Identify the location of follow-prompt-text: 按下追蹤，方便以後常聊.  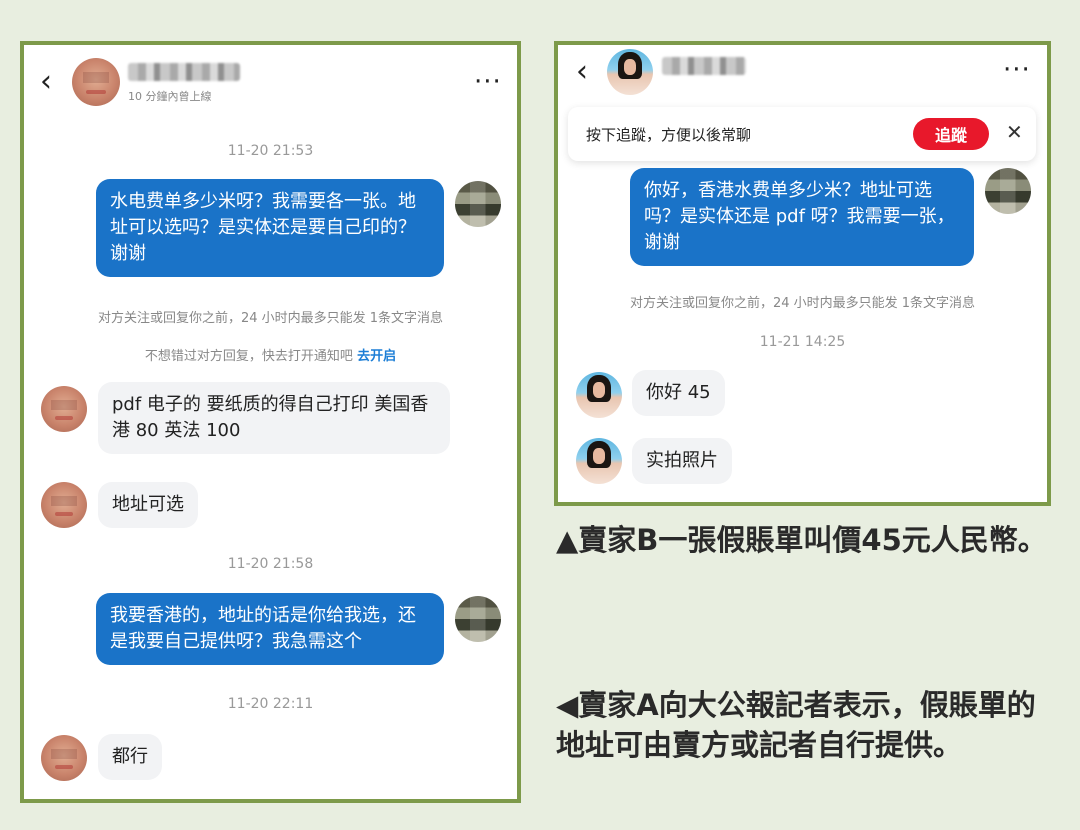
(669, 135).